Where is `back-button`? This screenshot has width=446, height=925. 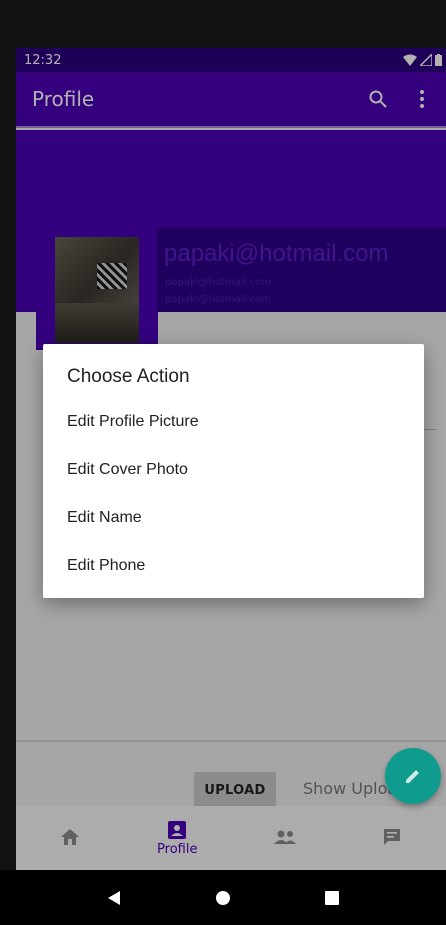
back-button is located at coordinates (114, 898).